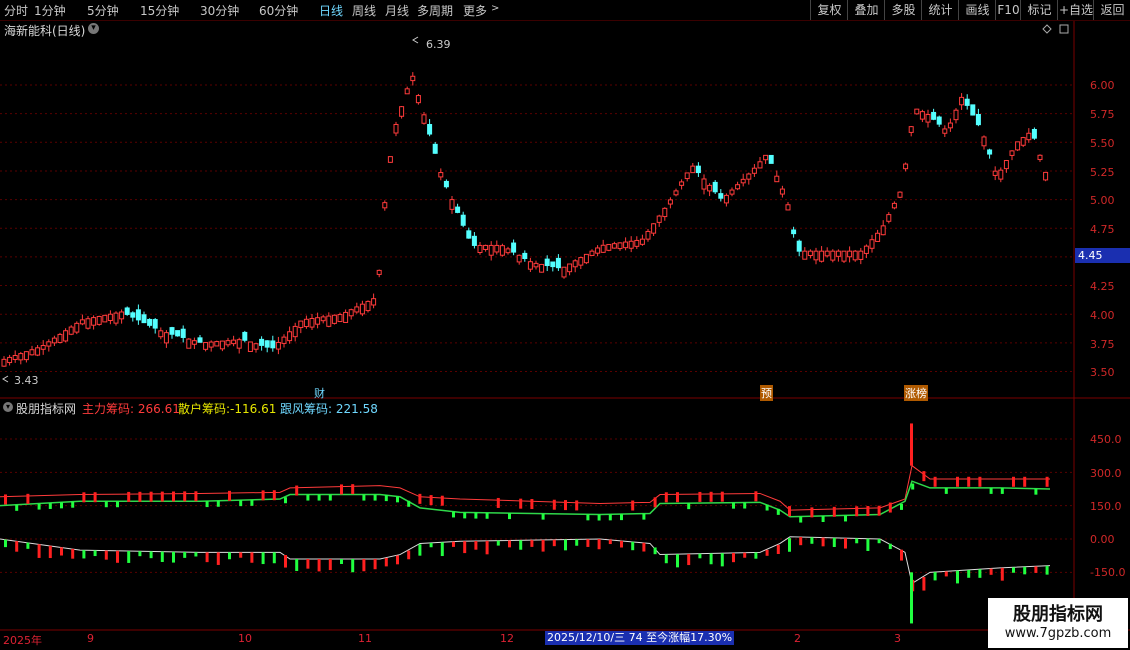  What do you see at coordinates (766, 393) in the screenshot?
I see `event-tag-forecast: 预` at bounding box center [766, 393].